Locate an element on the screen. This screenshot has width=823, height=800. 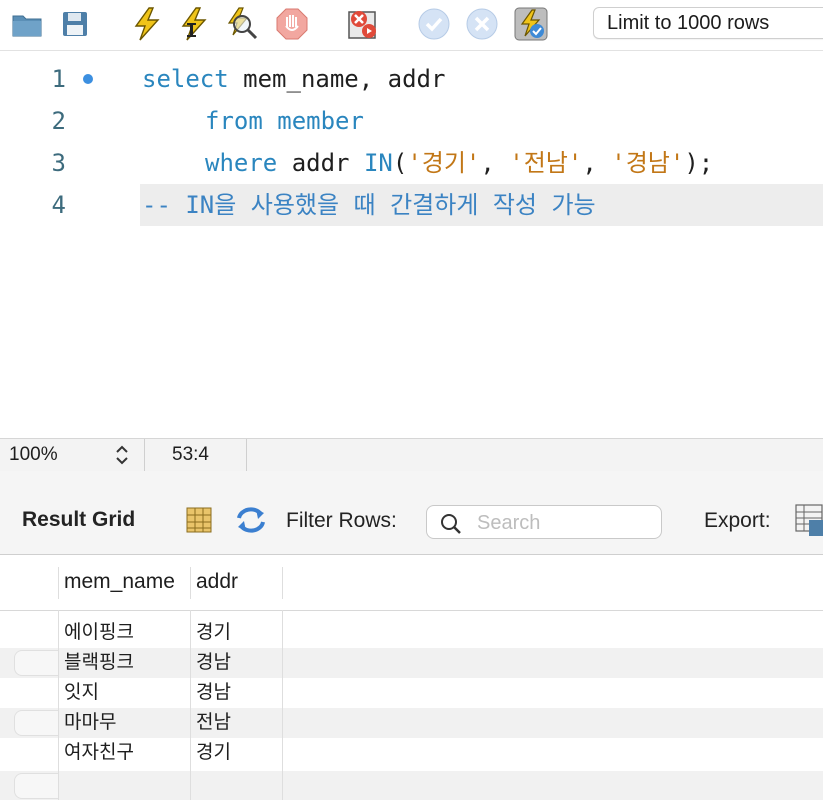
table-row: 블랙핑크 경남 is located at coordinates (411, 663).